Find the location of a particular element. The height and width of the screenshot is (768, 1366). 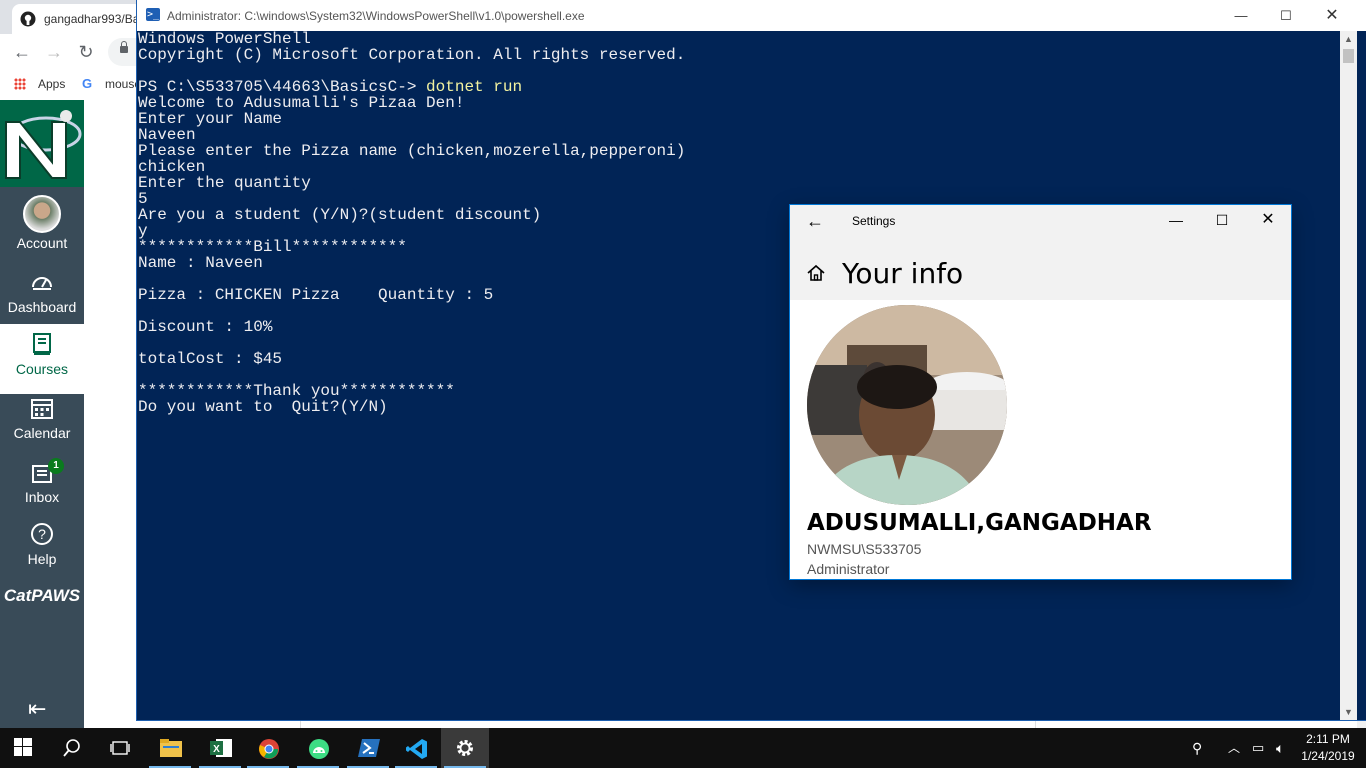

console-line: chicken is located at coordinates (172, 167).